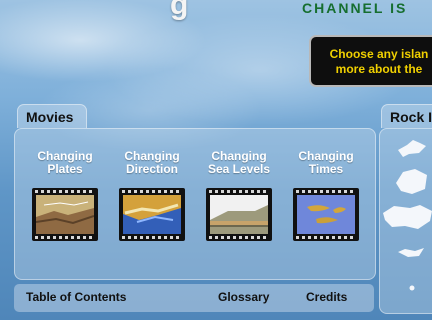 The width and height of the screenshot is (432, 320). I want to click on movie-title: Changing Times, so click(326, 162).